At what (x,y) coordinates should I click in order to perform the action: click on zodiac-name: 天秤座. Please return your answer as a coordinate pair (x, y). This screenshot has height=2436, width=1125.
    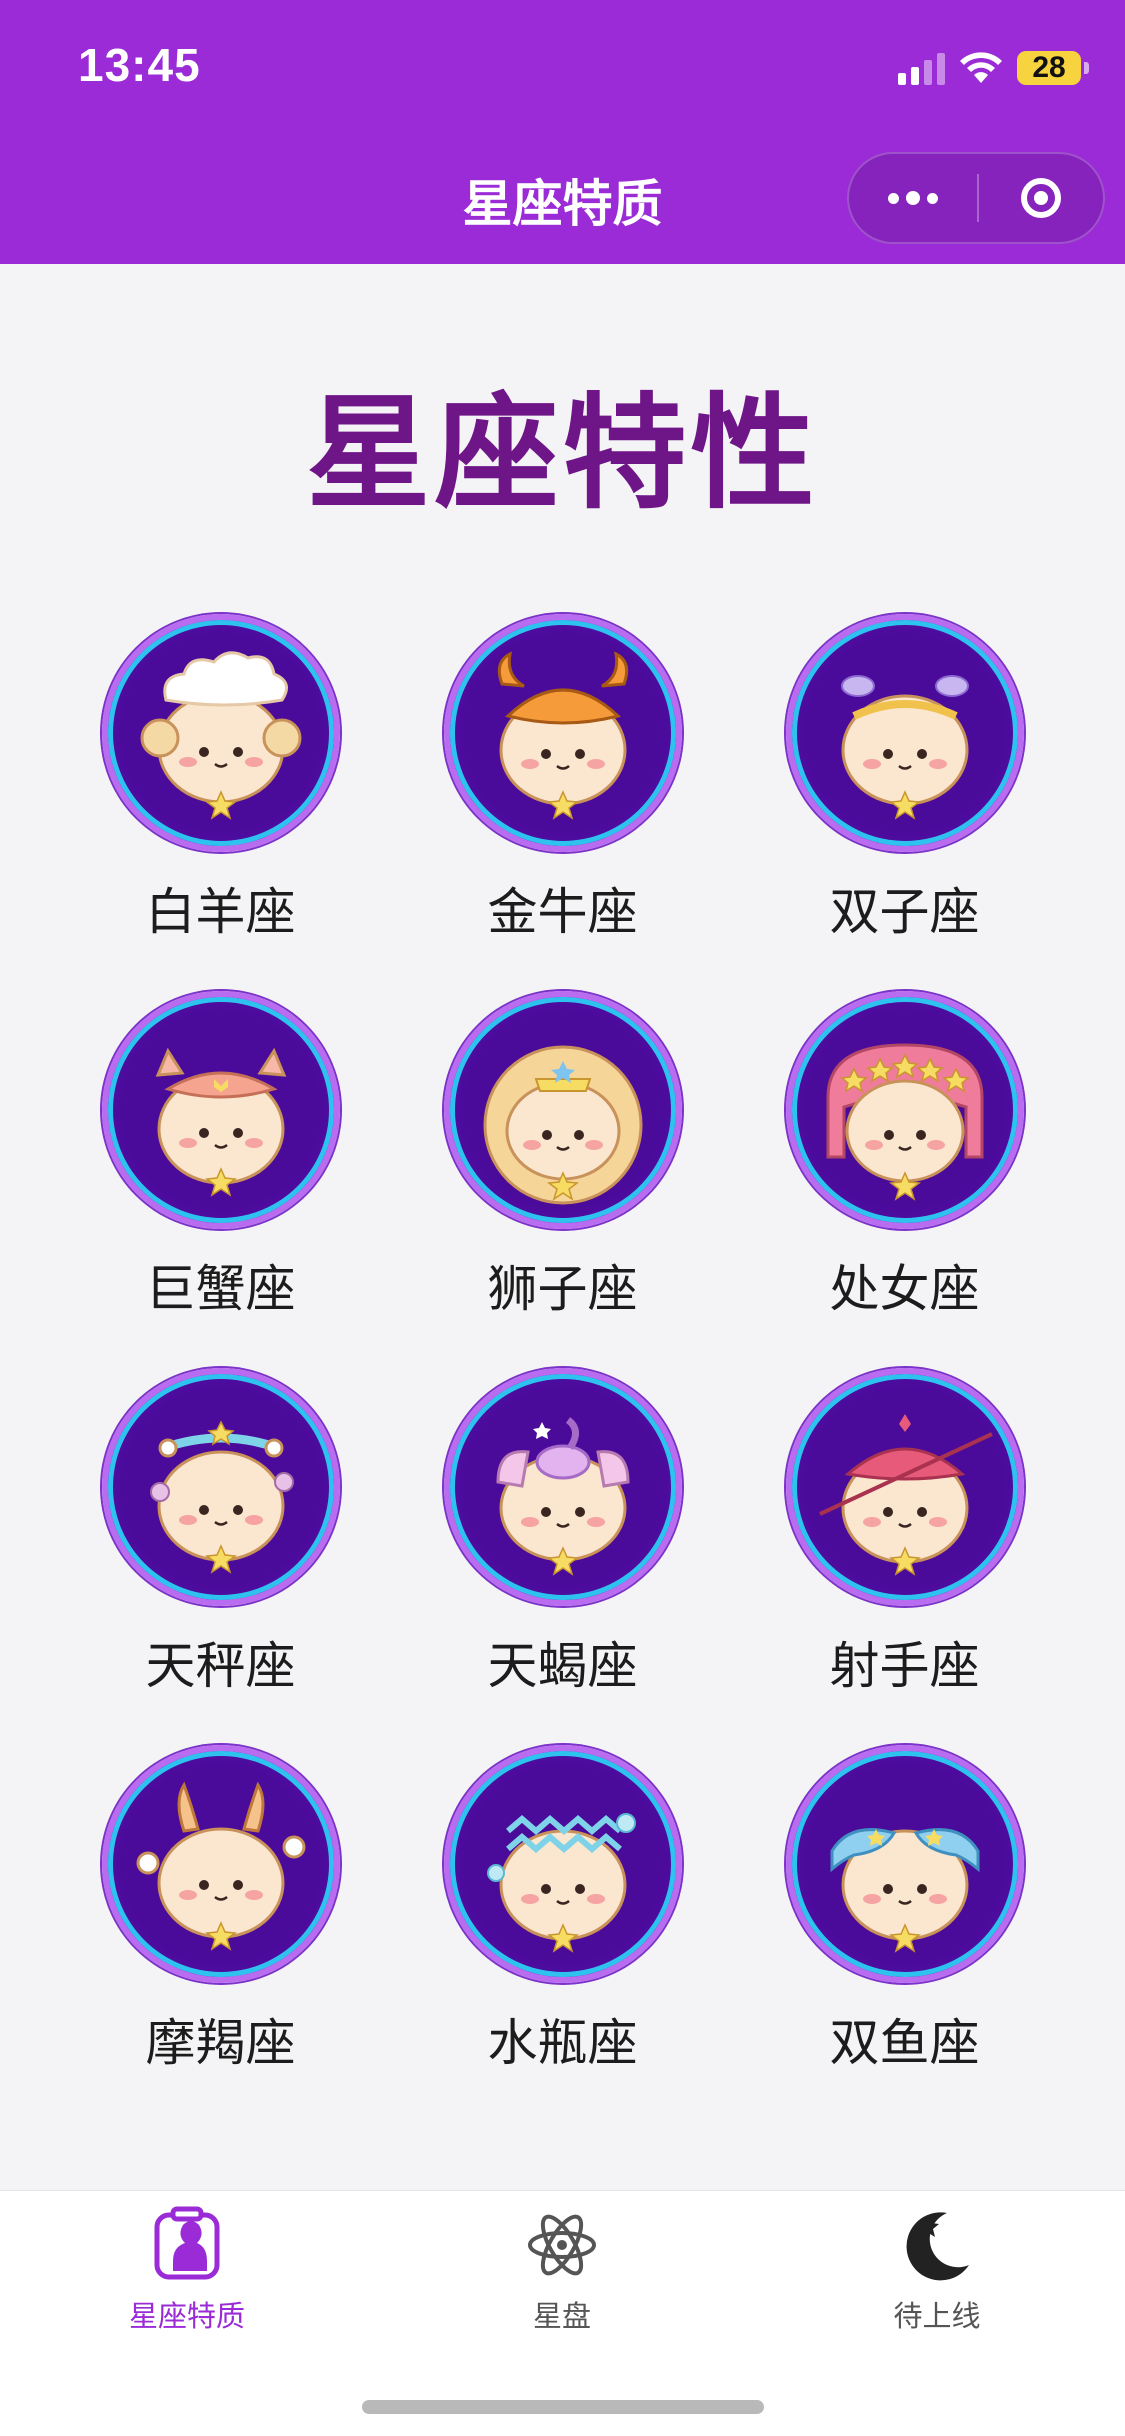
    Looking at the image, I should click on (220, 1666).